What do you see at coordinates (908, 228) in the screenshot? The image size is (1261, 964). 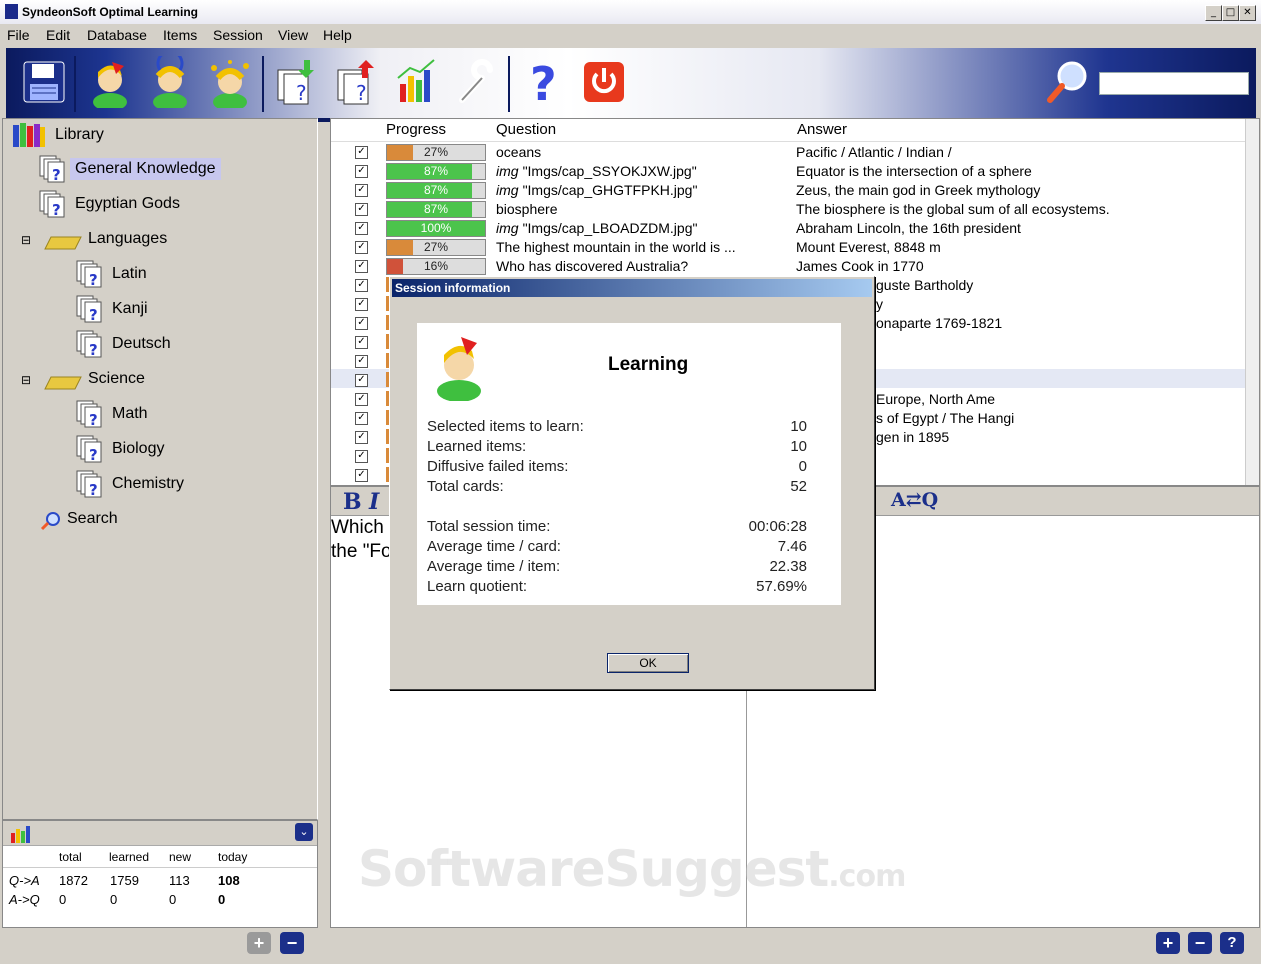 I see `answer-cell: Abraham Lincoln, the 16th president` at bounding box center [908, 228].